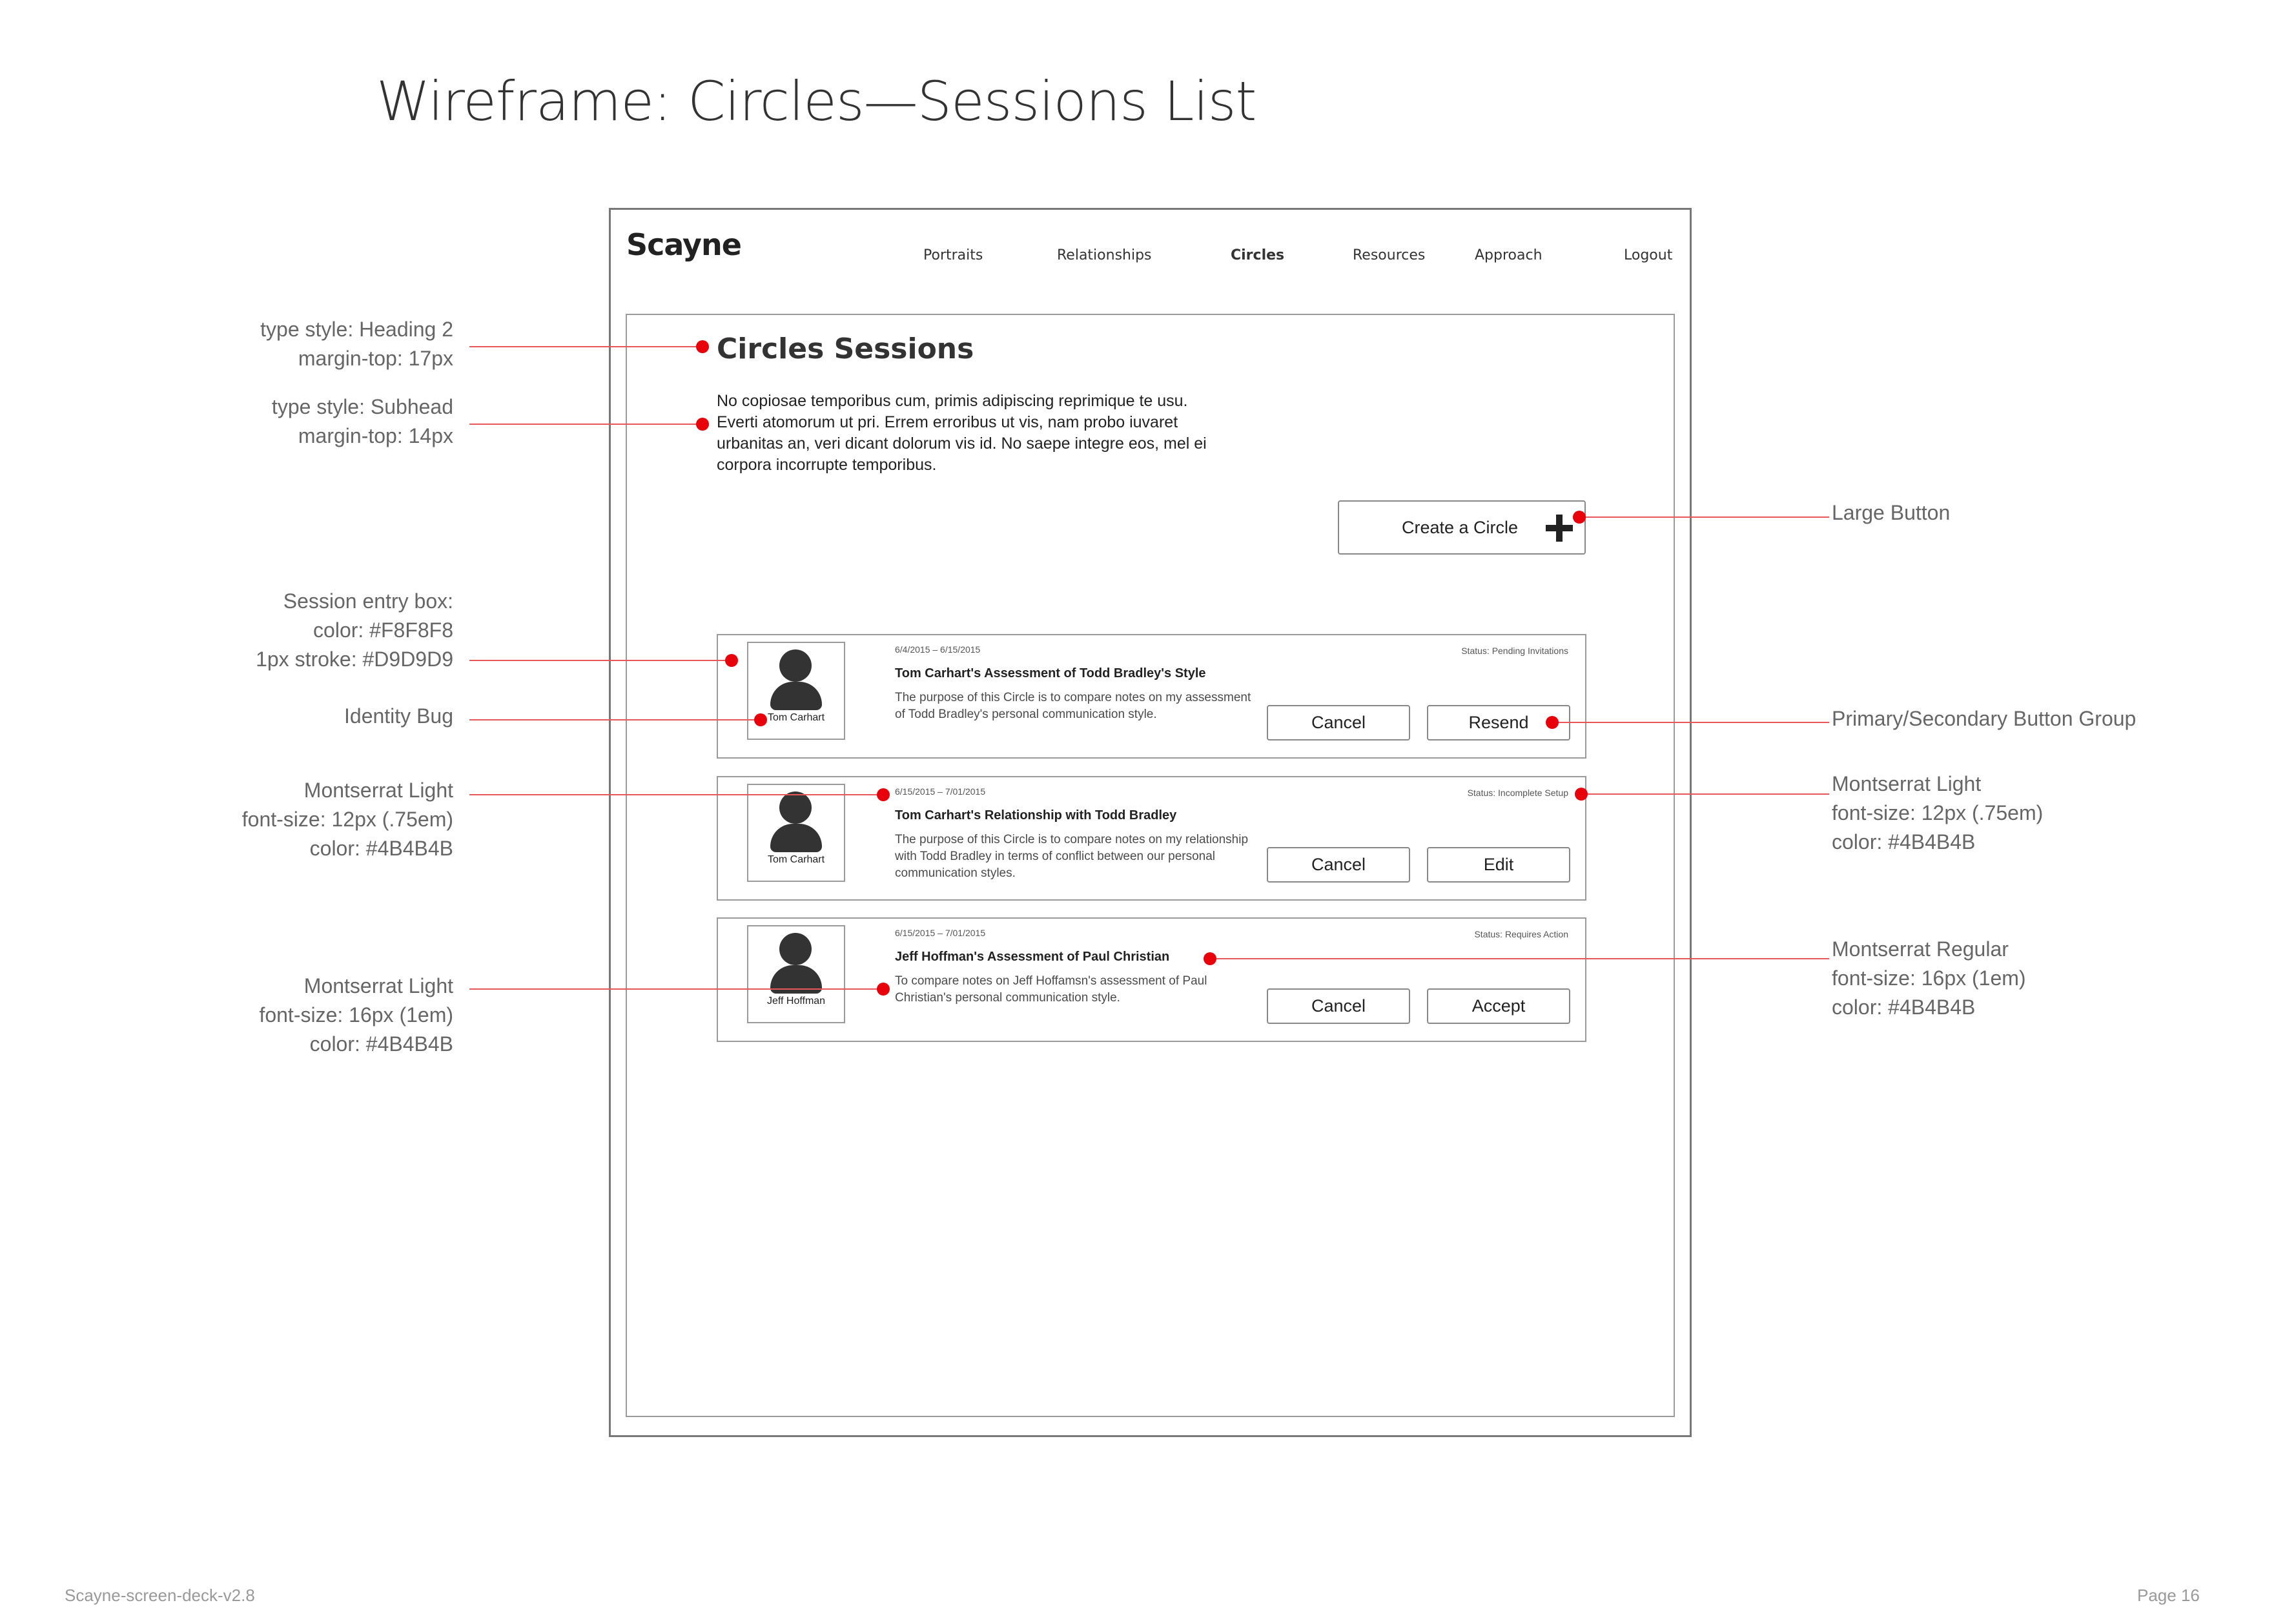 This screenshot has width=2296, height=1614. What do you see at coordinates (1514, 651) in the screenshot?
I see `session-status: Status: Pending Invitations` at bounding box center [1514, 651].